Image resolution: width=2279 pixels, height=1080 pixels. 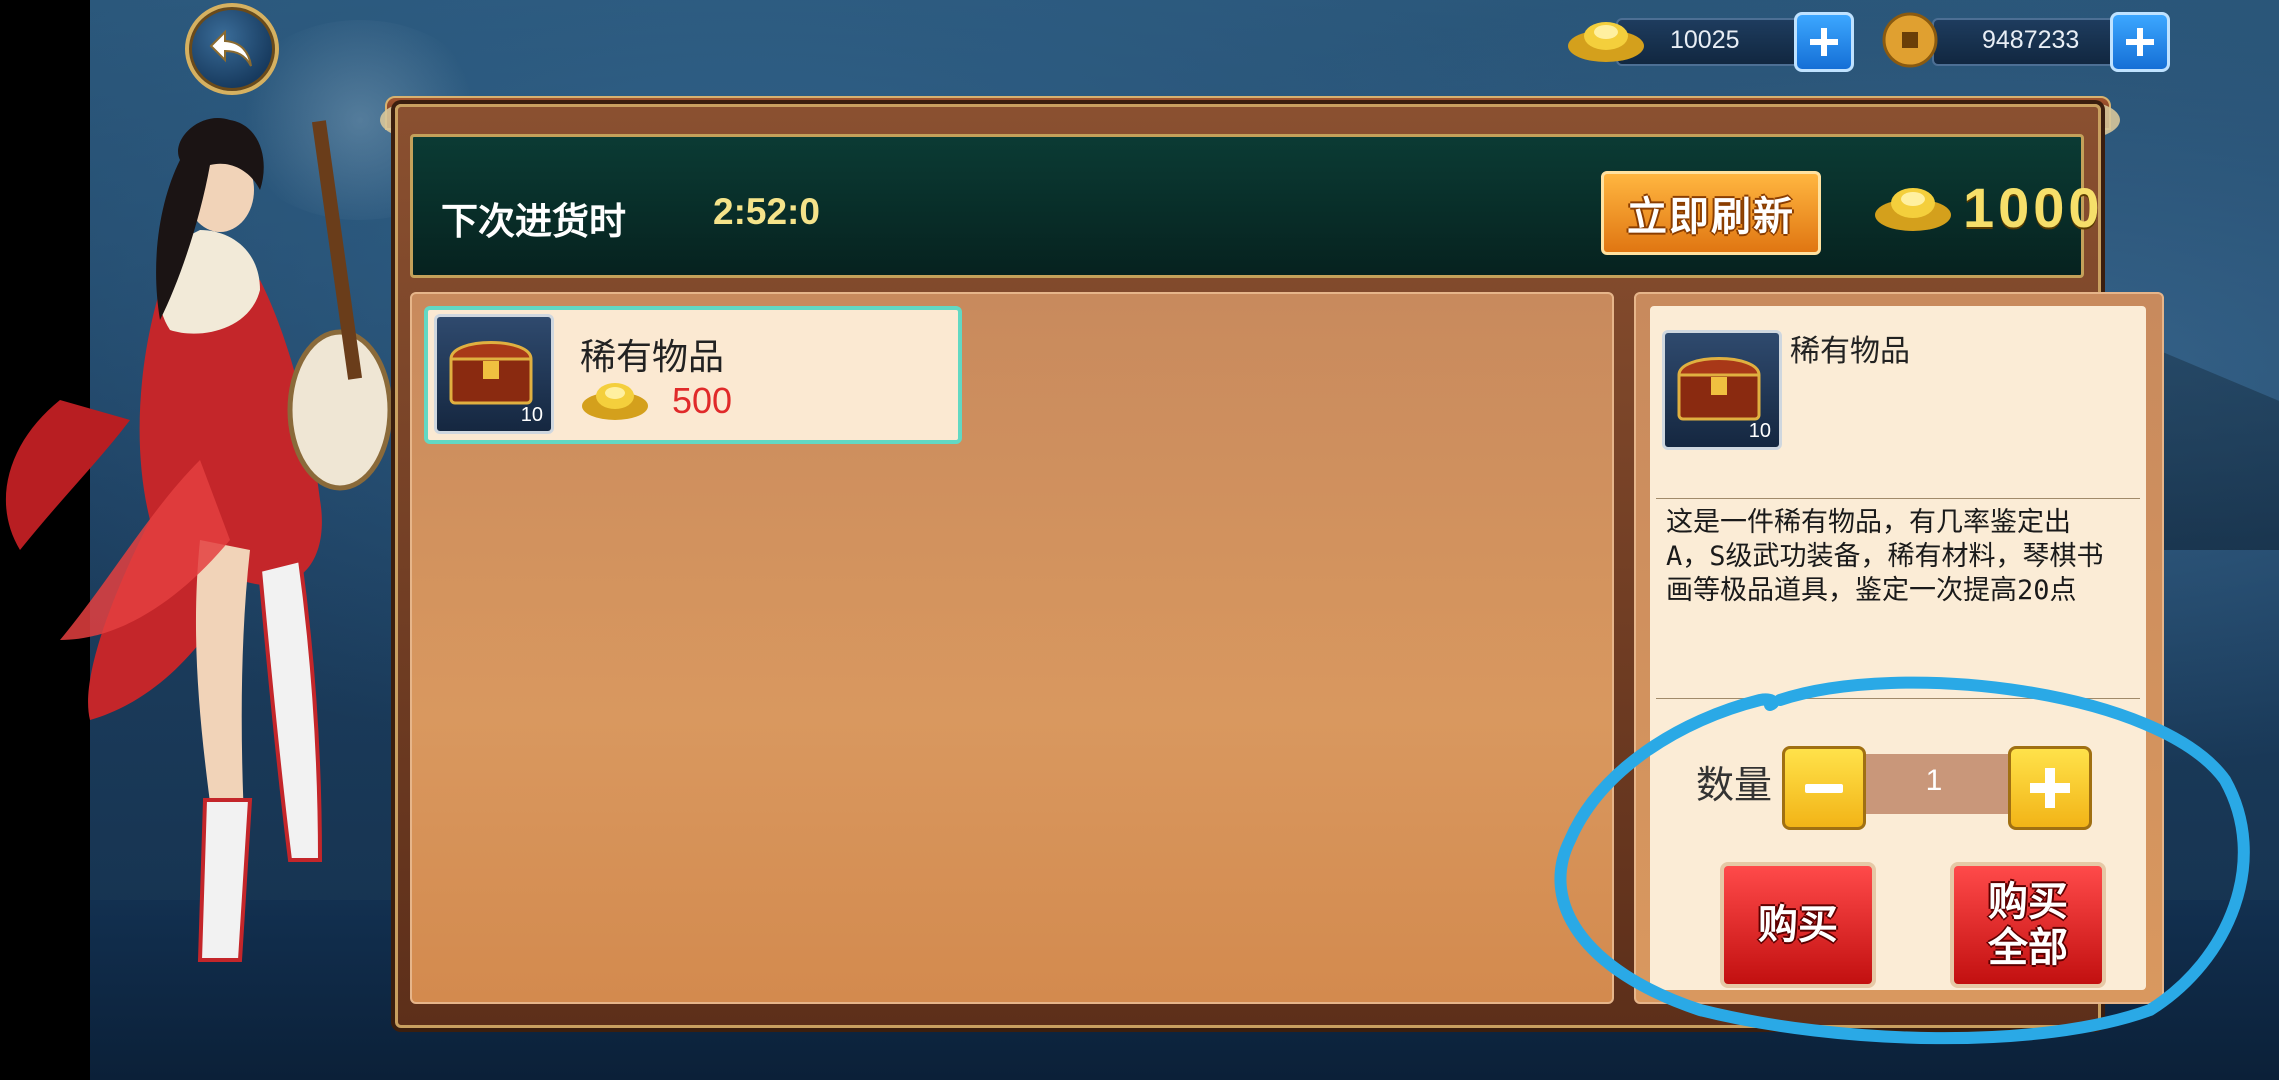 I want to click on quantity-increase-button, so click(x=2050, y=788).